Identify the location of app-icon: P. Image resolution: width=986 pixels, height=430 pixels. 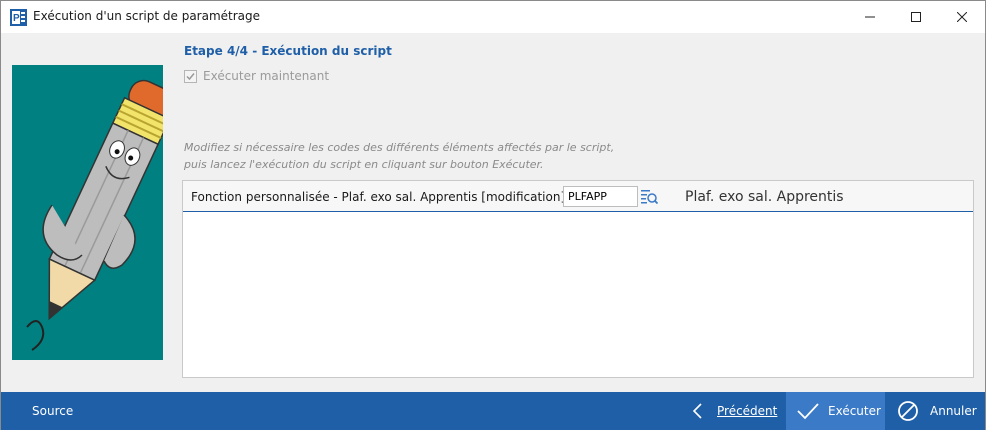
(18, 17).